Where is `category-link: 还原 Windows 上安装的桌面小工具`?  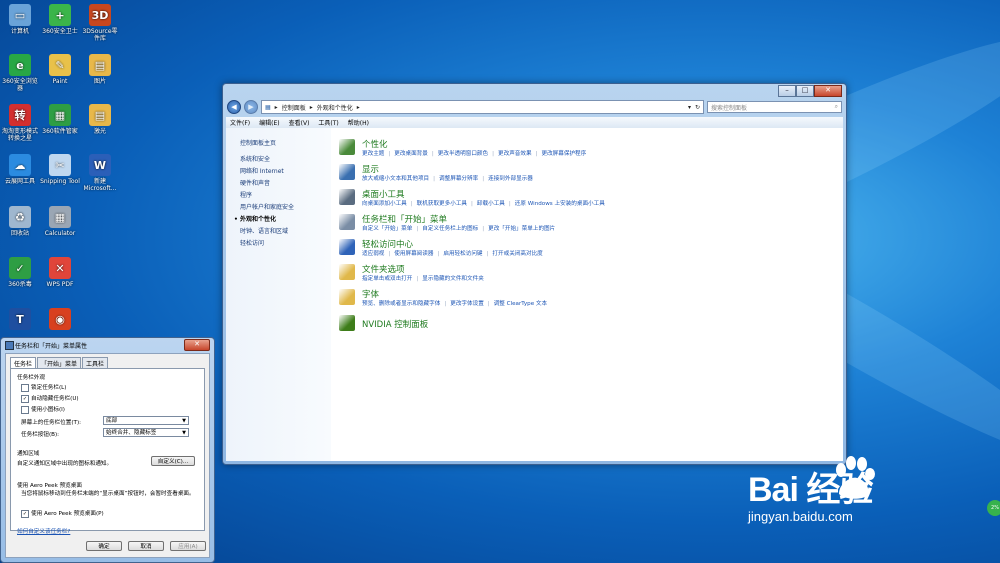 category-link: 还原 Windows 上安装的桌面小工具 is located at coordinates (560, 204).